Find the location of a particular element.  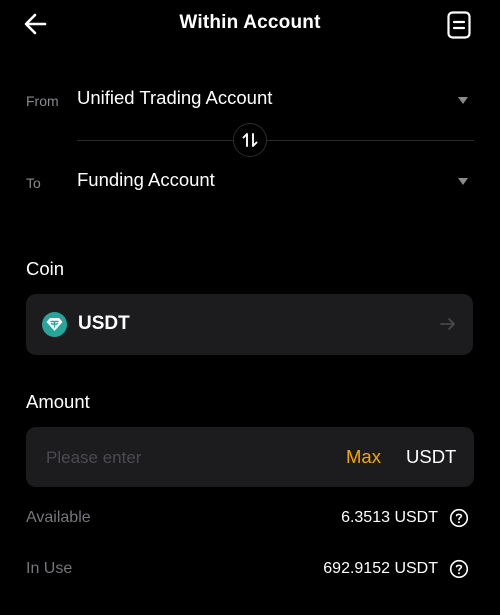

in-use-value: 692.9152 USDT is located at coordinates (380, 568).